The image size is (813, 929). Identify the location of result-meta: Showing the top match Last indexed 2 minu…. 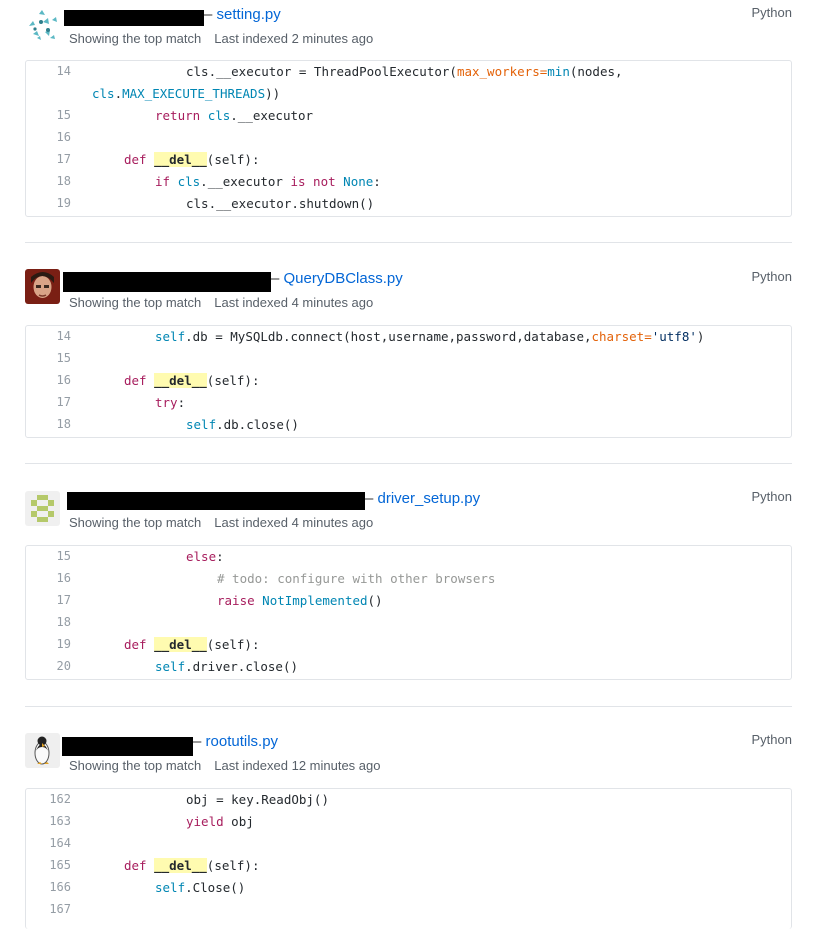
(221, 38).